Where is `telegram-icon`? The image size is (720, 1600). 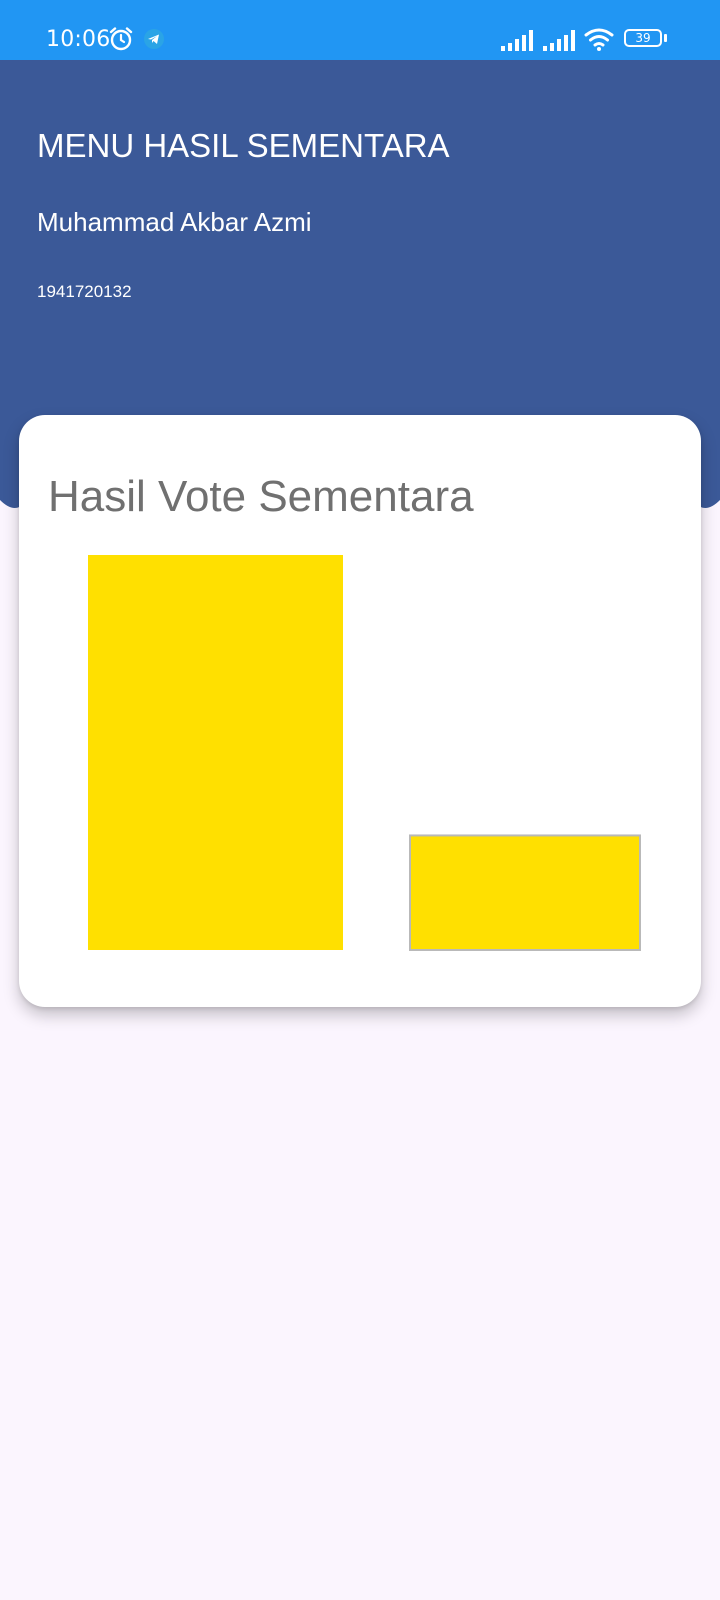 telegram-icon is located at coordinates (154, 39).